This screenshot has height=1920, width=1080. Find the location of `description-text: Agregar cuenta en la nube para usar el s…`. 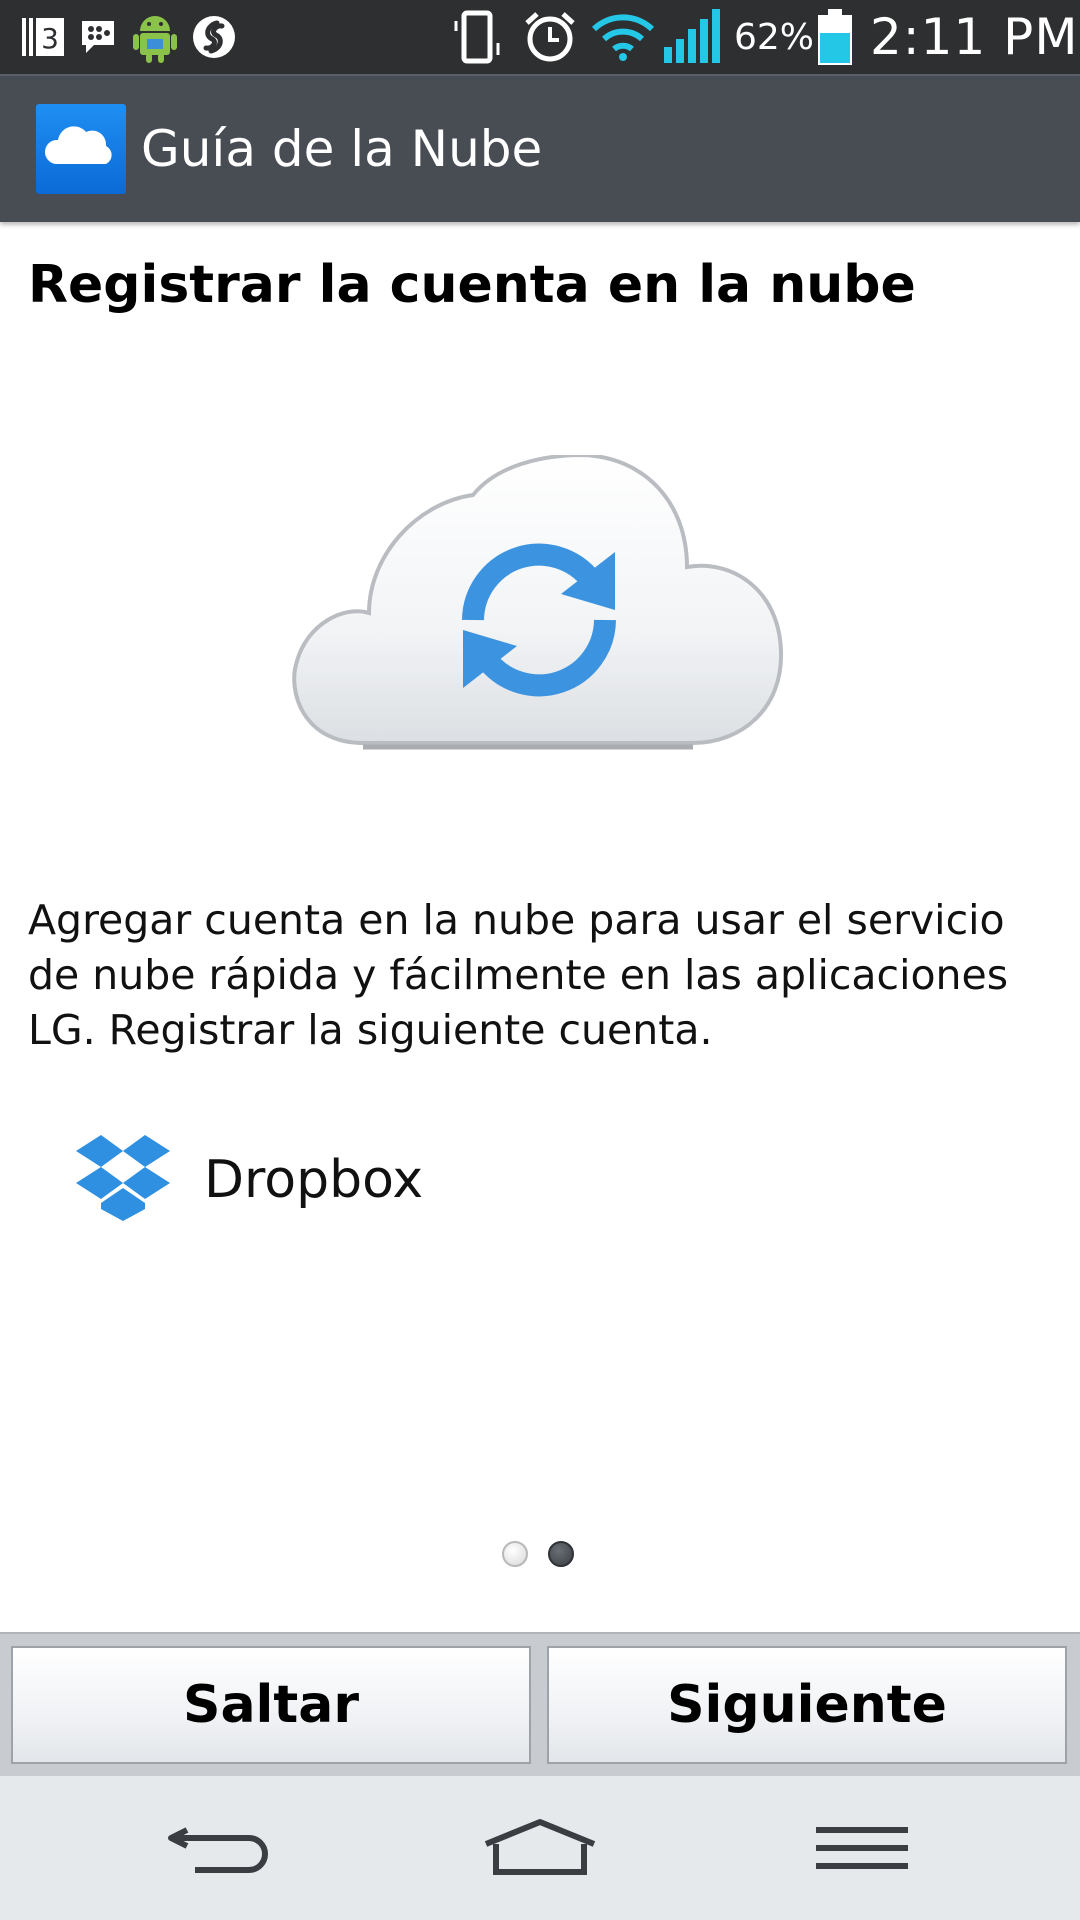

description-text: Agregar cuenta en la nube para usar el s… is located at coordinates (518, 975).